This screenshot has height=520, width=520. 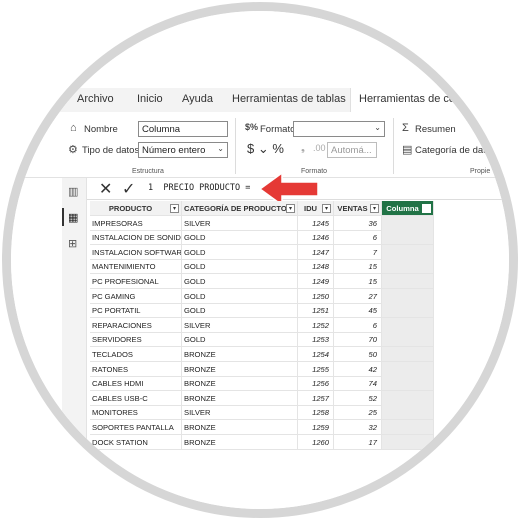 I want to click on table-cell: DOCK STATION, so click(x=136, y=442).